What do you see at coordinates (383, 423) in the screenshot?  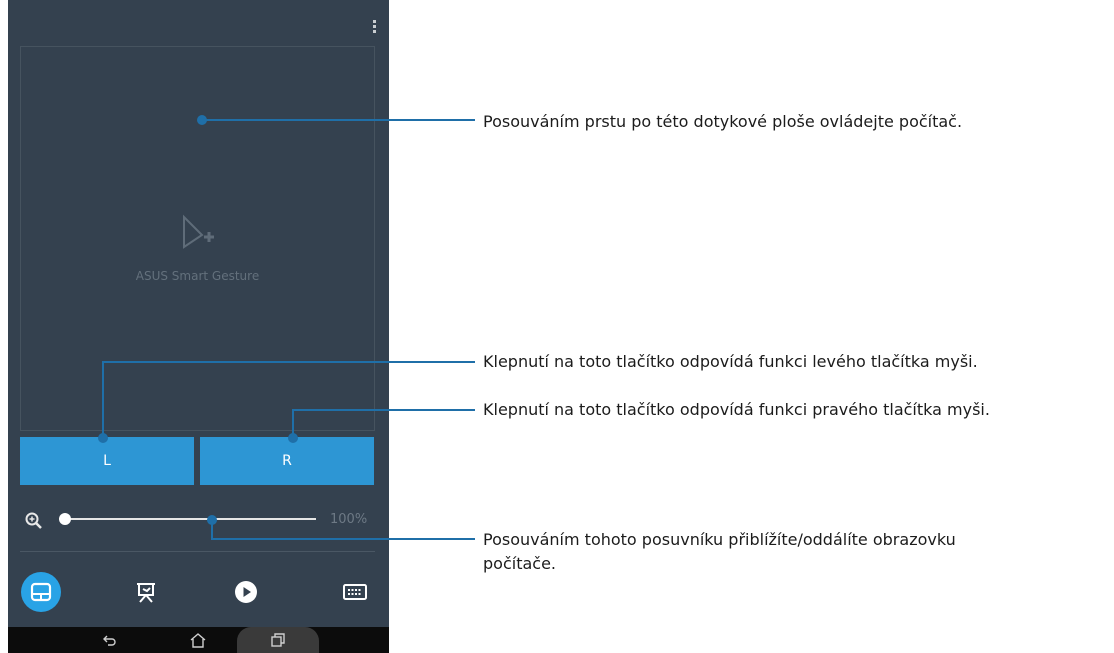 I see `right-button-callout-line` at bounding box center [383, 423].